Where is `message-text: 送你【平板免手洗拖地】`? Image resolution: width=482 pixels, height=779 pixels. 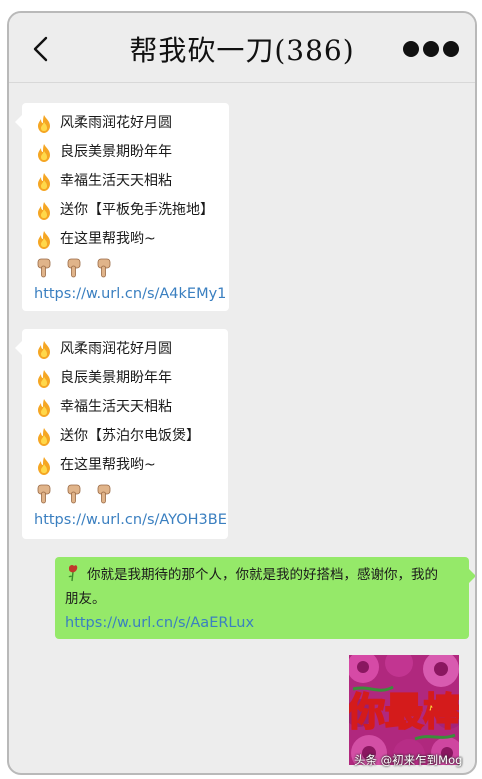 message-text: 送你【平板免手洗拖地】 is located at coordinates (137, 210).